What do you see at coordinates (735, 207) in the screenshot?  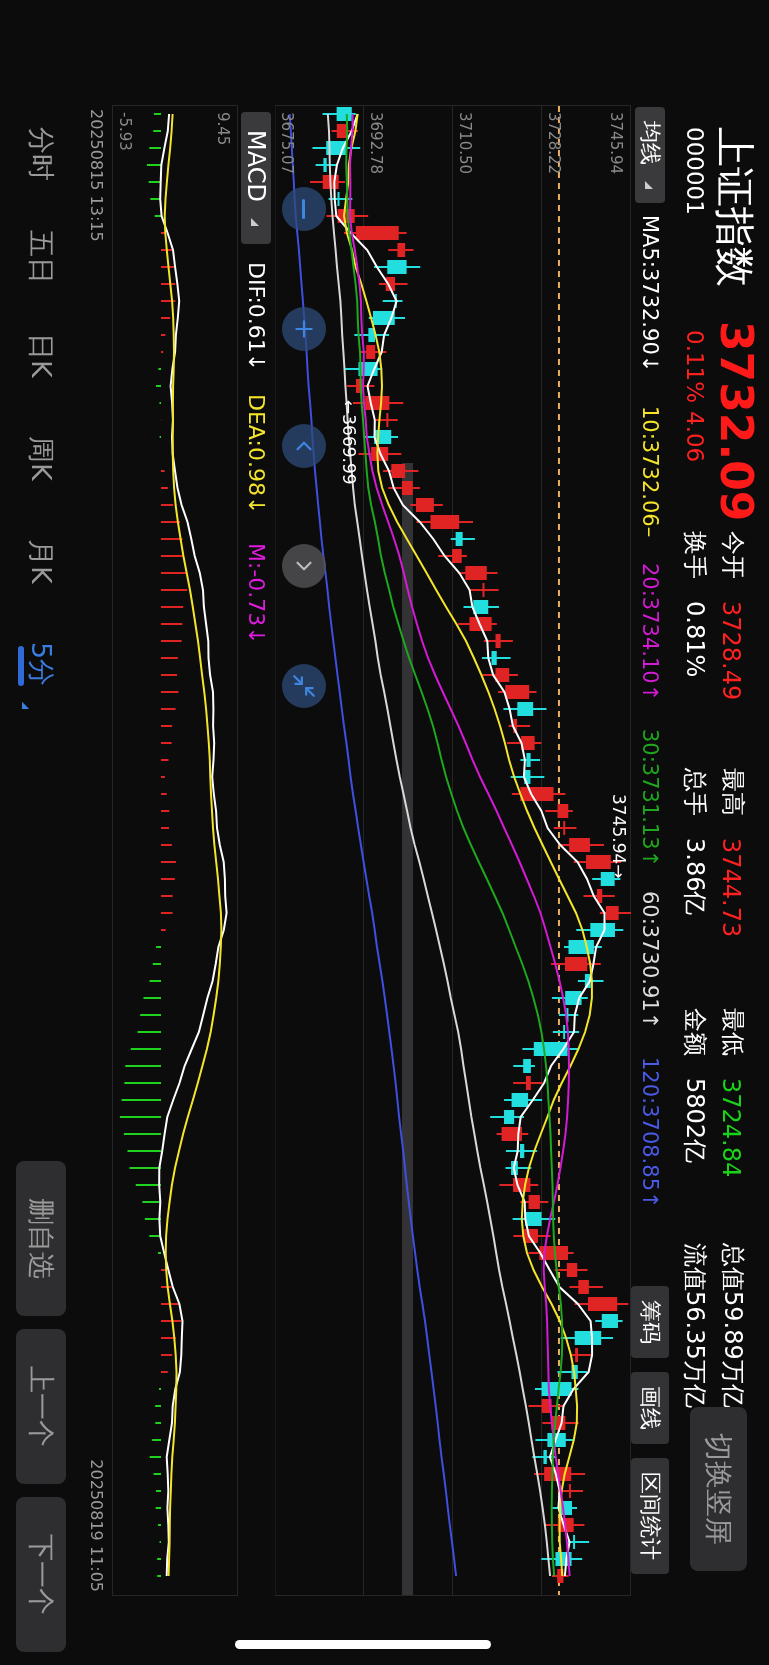 I see `index-name: 上证指数` at bounding box center [735, 207].